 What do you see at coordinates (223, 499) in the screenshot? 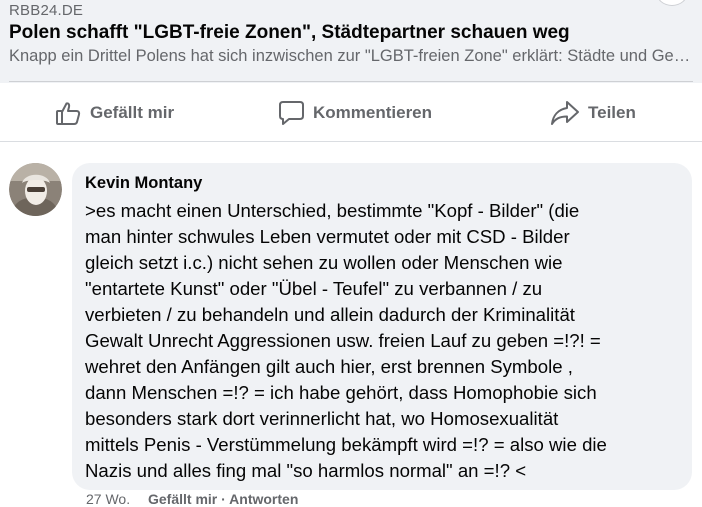
I see `comment-like-reply: Gefällt mir · Antworten` at bounding box center [223, 499].